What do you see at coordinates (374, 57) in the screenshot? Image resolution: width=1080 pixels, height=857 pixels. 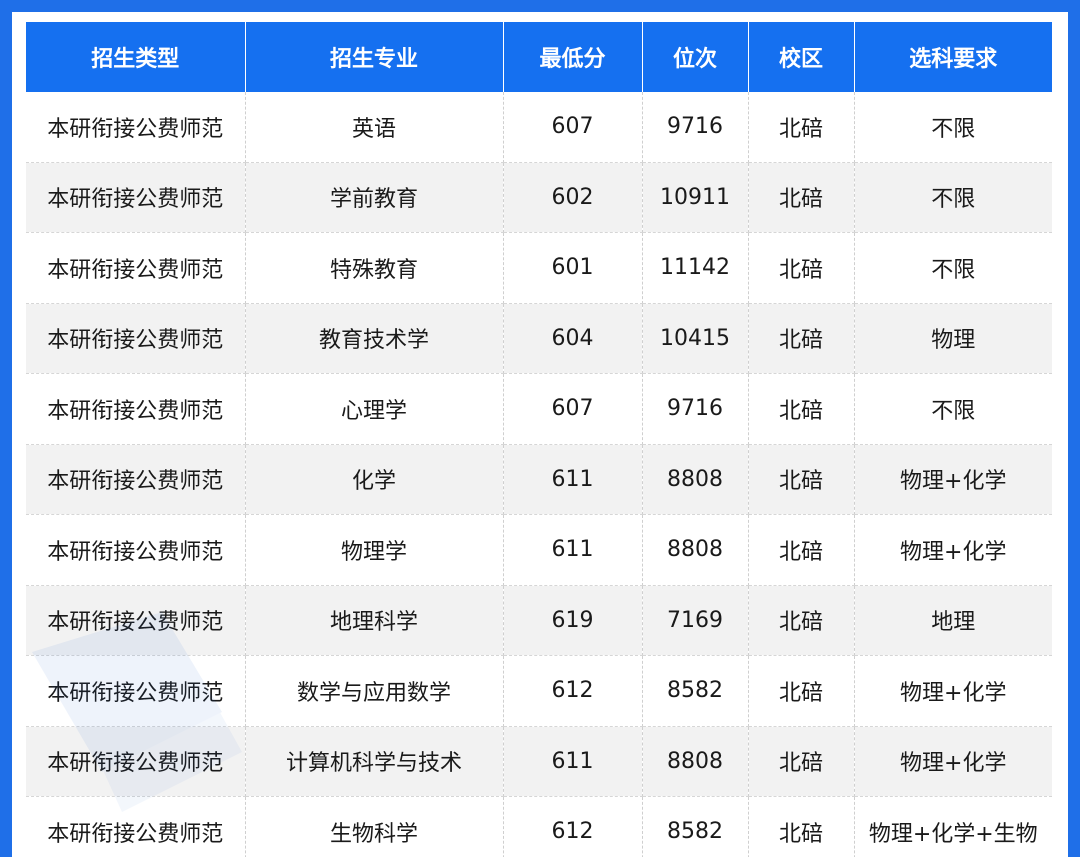 I see `column-header-major: 招生专业` at bounding box center [374, 57].